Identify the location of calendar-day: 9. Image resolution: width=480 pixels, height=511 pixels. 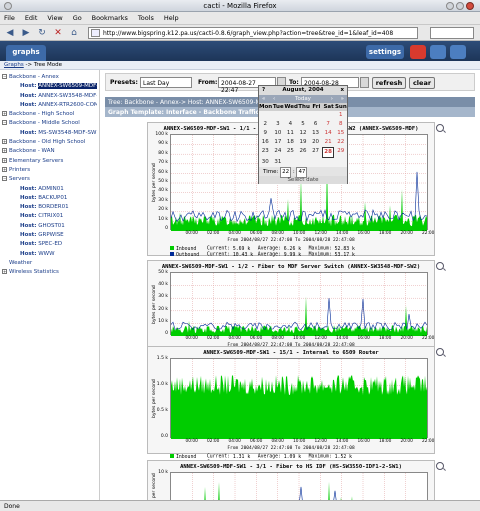
(265, 133).